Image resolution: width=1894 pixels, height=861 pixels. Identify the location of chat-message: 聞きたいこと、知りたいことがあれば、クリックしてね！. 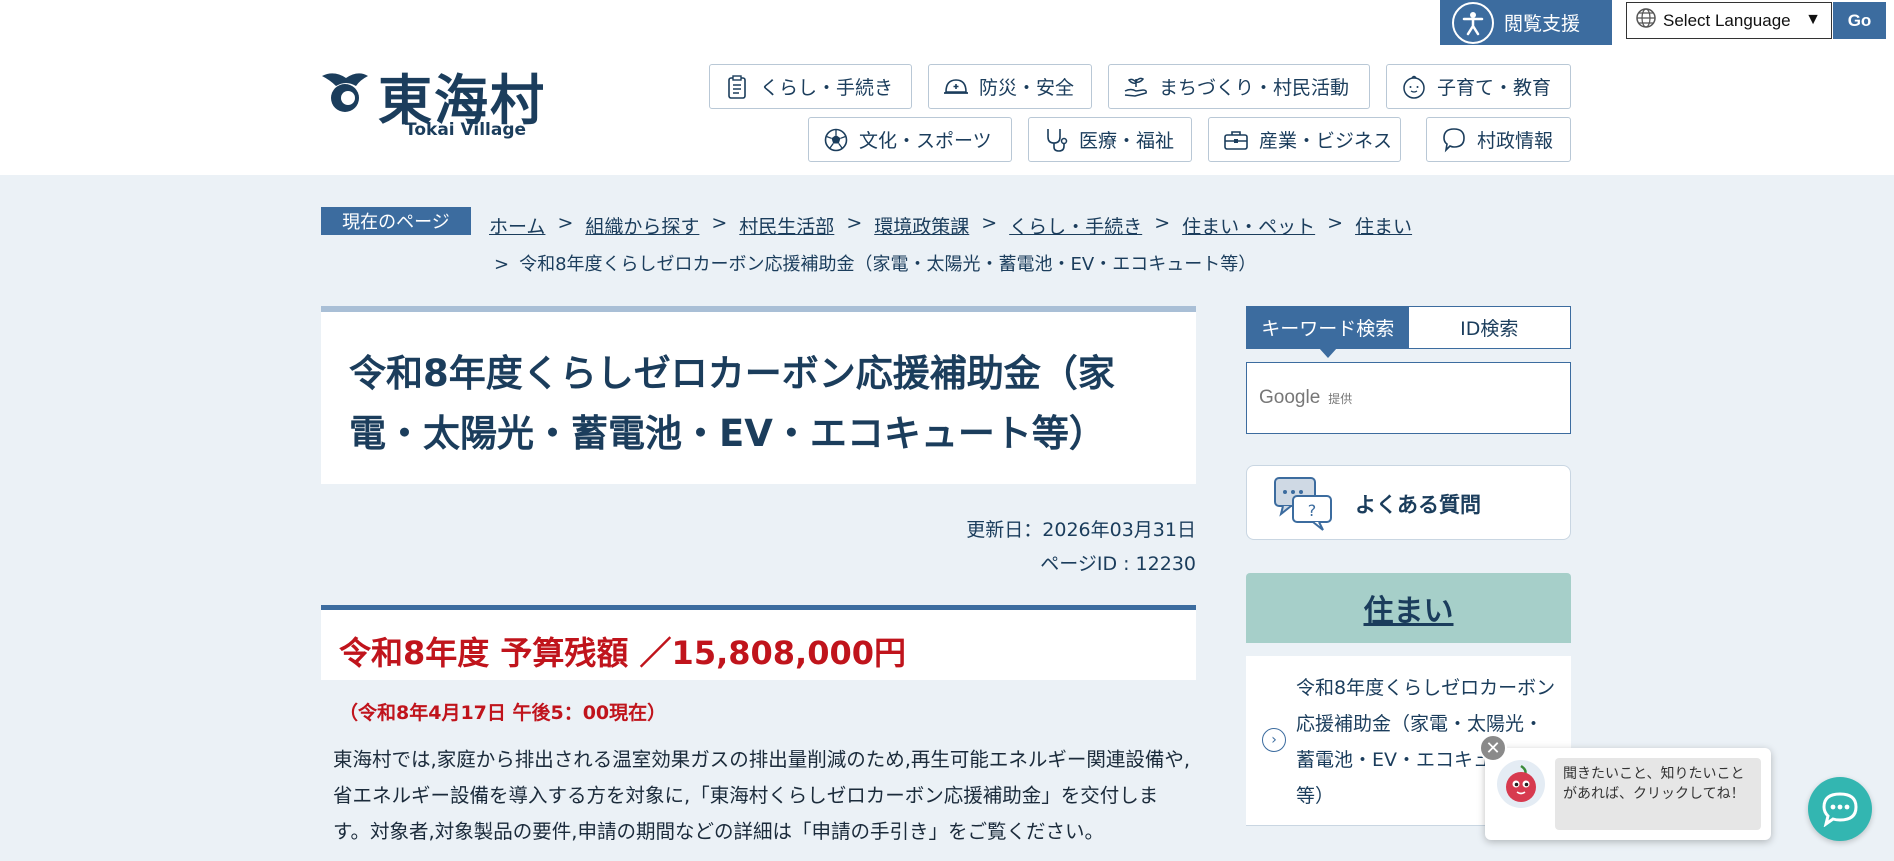
(1658, 794).